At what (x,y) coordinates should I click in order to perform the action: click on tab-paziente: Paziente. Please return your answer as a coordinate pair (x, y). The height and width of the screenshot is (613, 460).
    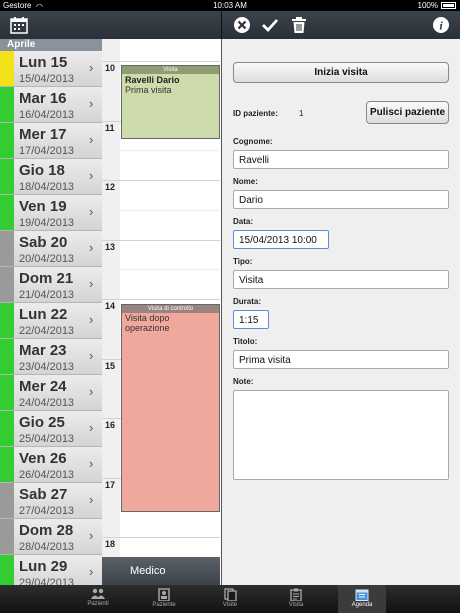
    Looking at the image, I should click on (164, 599).